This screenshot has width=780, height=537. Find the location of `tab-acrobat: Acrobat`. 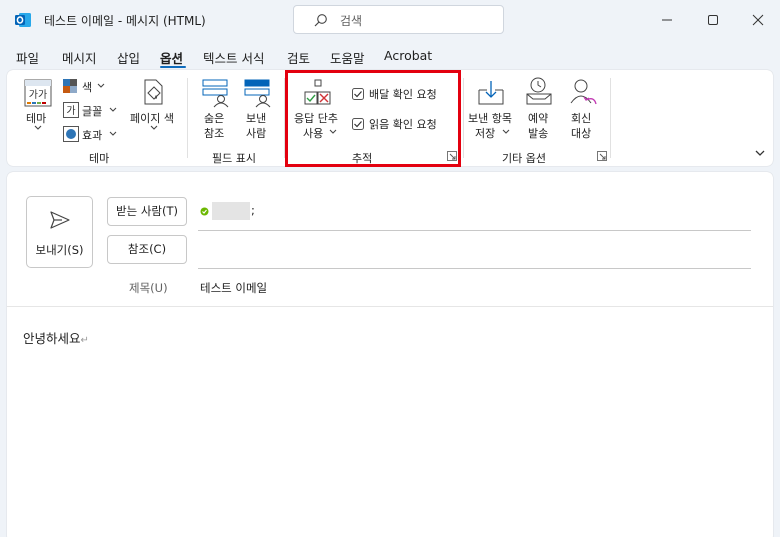

tab-acrobat: Acrobat is located at coordinates (408, 55).